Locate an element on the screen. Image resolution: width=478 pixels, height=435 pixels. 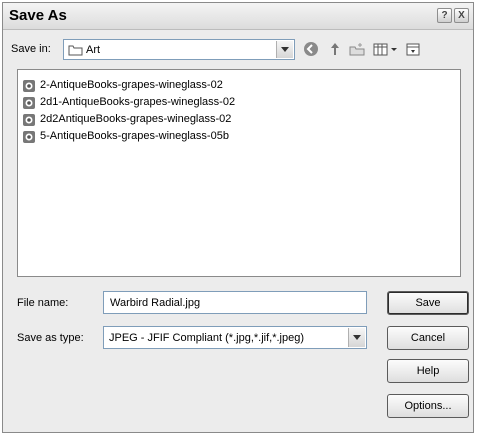
save-in-combo: Art is located at coordinates (179, 49).